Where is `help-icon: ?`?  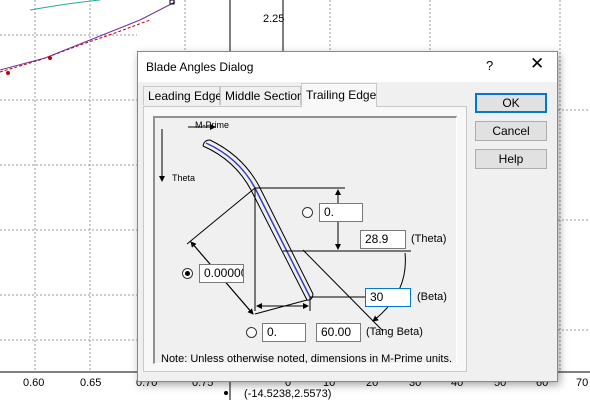 help-icon: ? is located at coordinates (489, 65).